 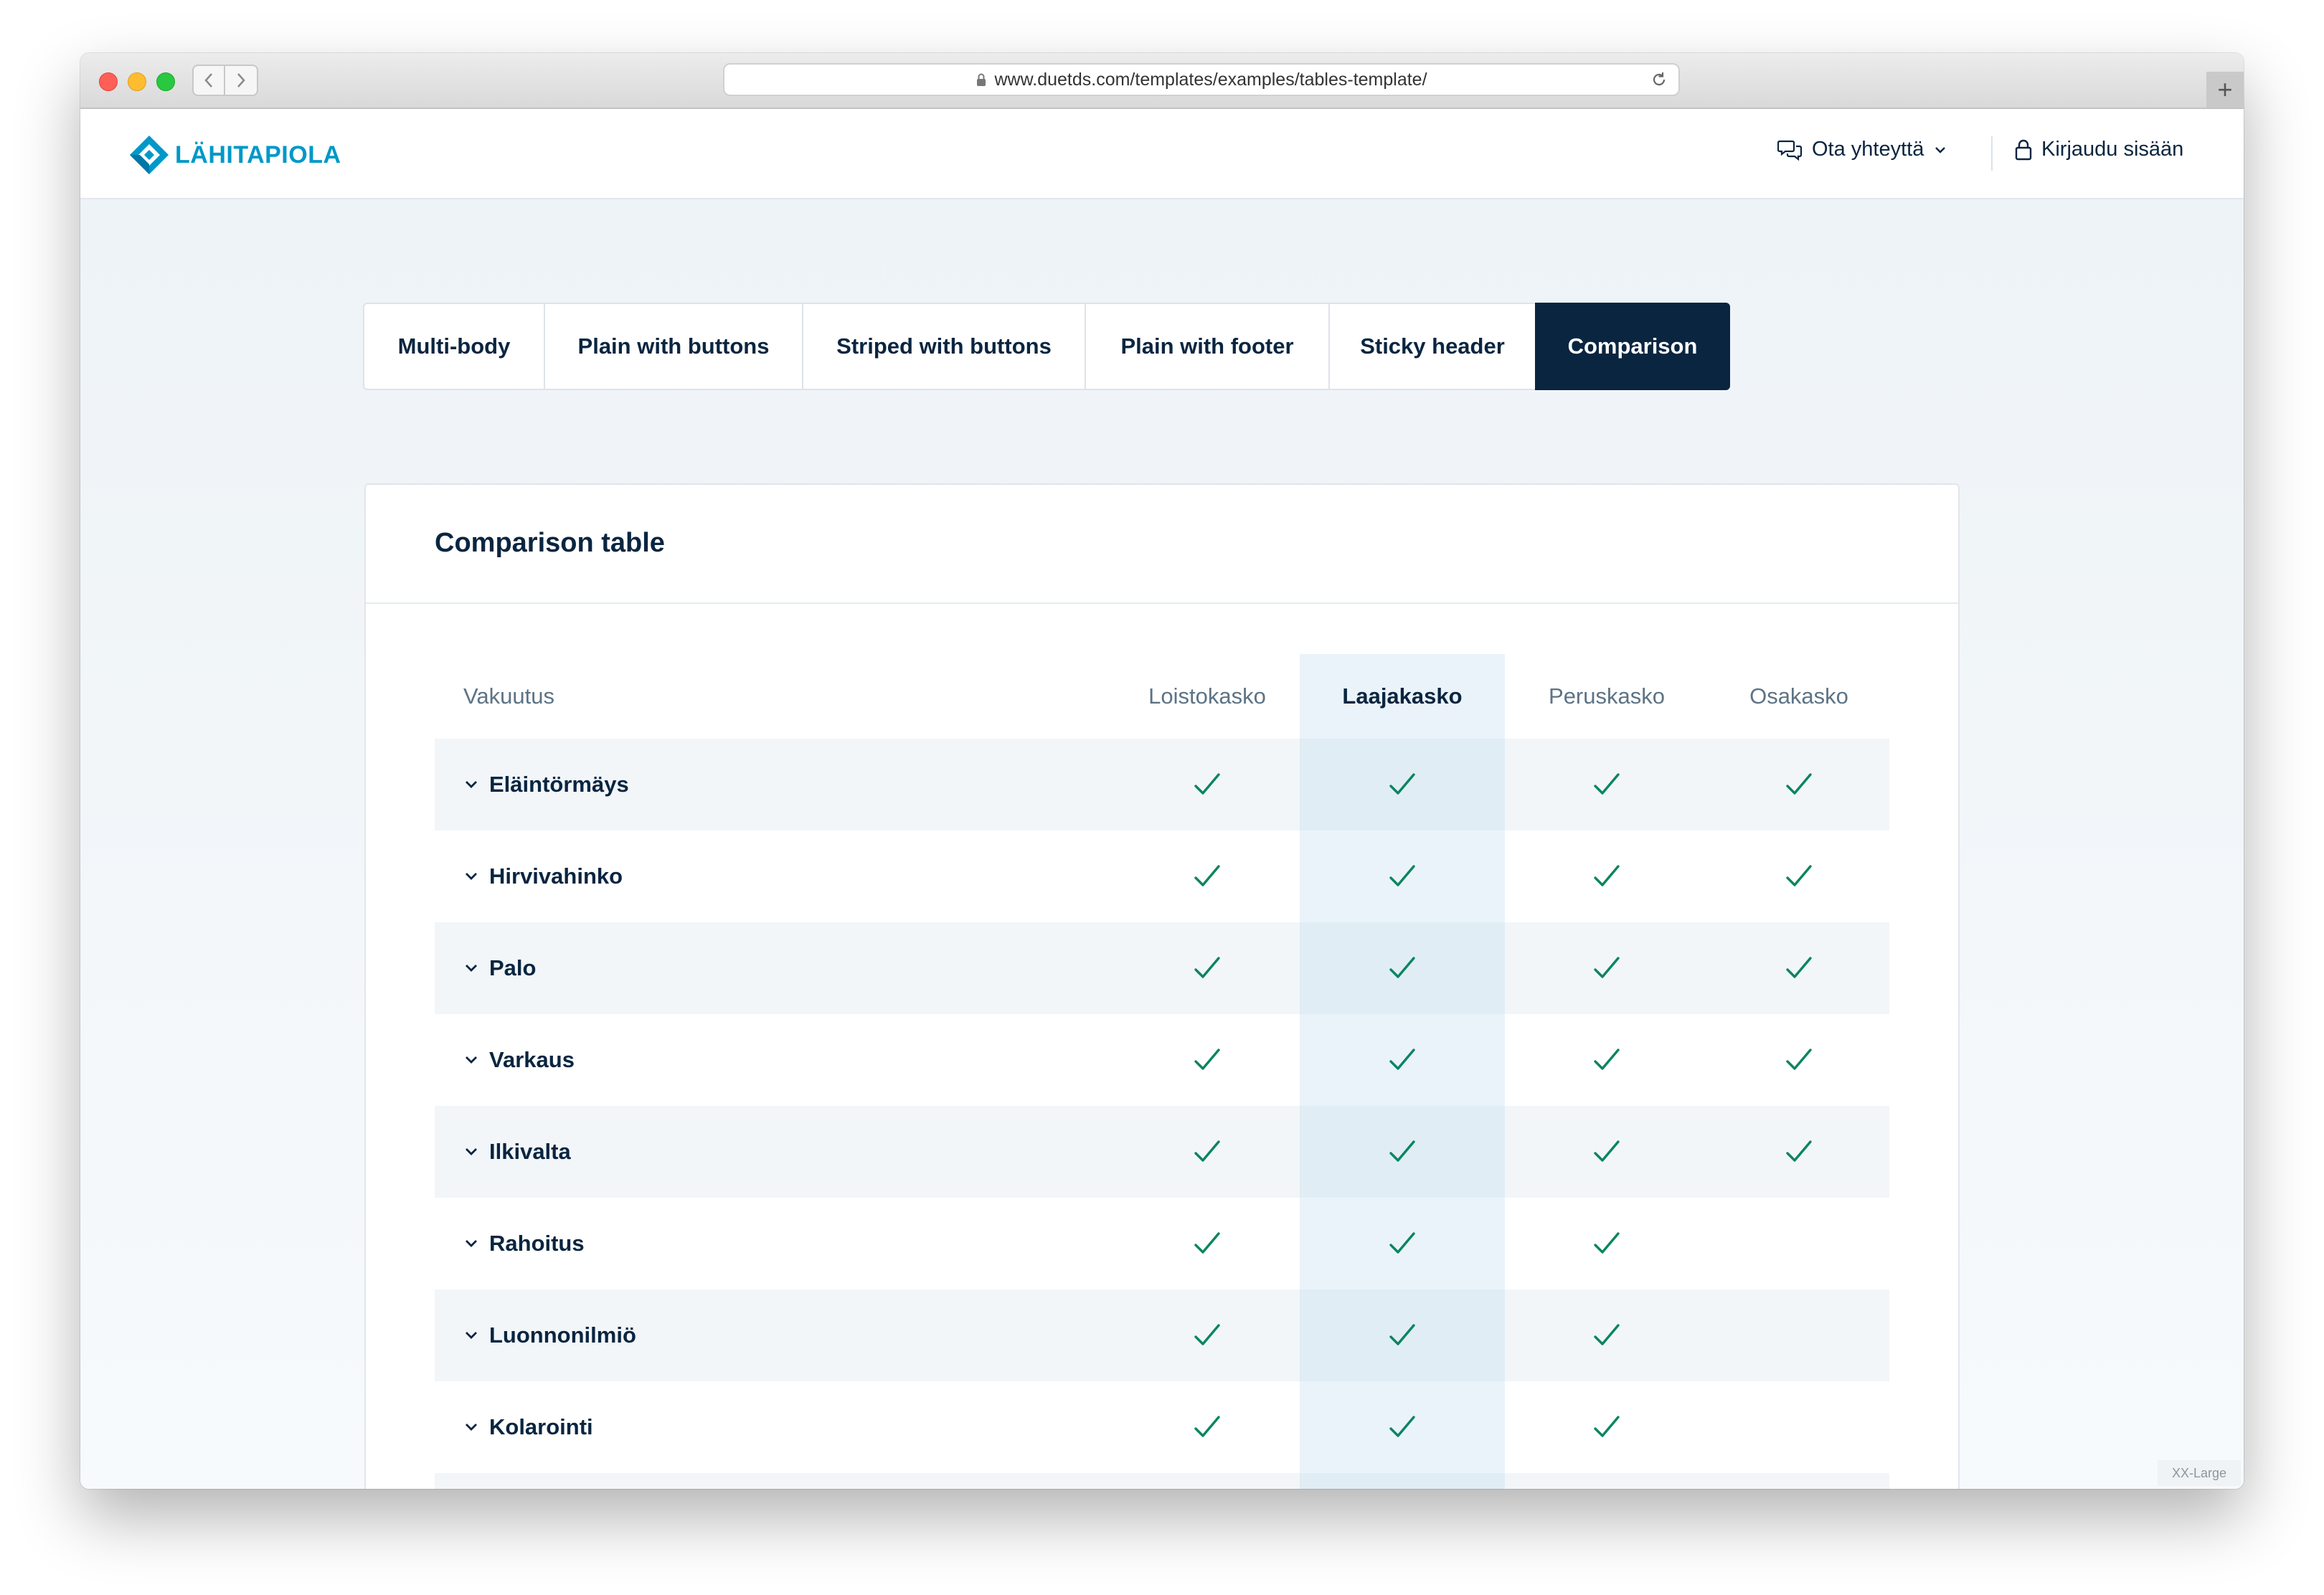 What do you see at coordinates (1162, 876) in the screenshot?
I see `table-row: Hirvivahinko` at bounding box center [1162, 876].